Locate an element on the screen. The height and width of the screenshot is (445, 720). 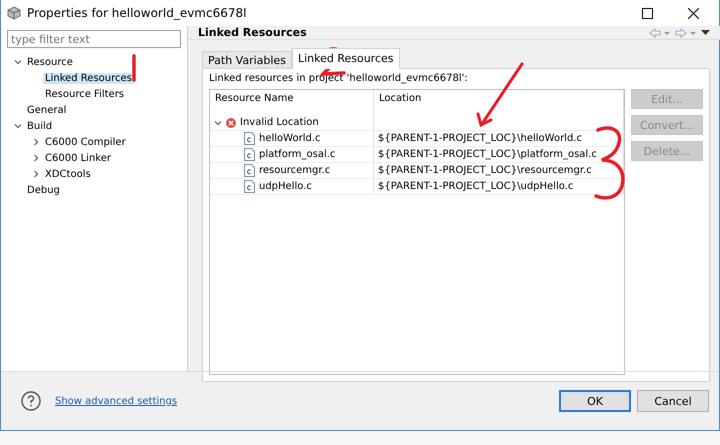
tree-item: General is located at coordinates (46, 110).